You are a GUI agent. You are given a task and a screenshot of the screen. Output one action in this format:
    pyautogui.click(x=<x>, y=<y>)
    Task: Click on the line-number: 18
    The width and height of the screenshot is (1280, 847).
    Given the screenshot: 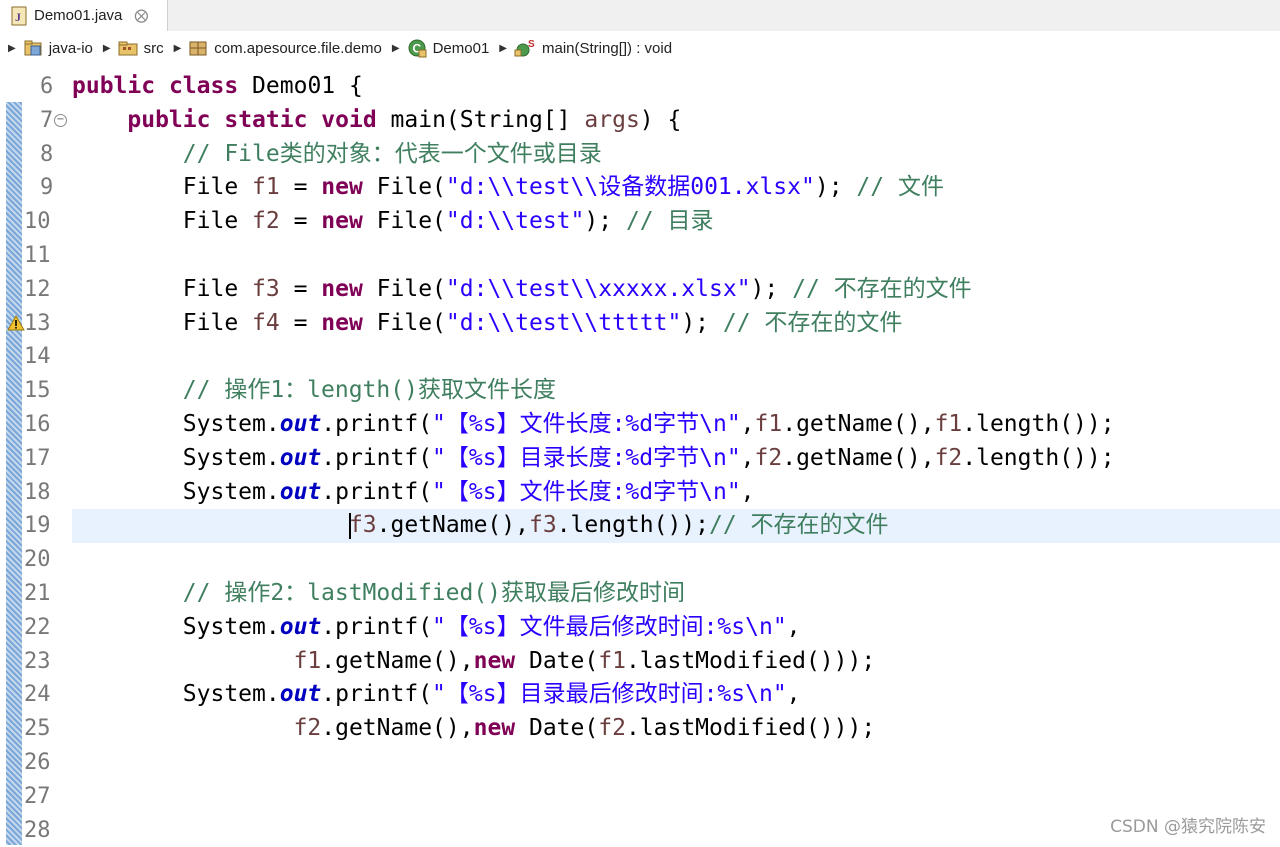 What is the action you would take?
    pyautogui.click(x=37, y=492)
    